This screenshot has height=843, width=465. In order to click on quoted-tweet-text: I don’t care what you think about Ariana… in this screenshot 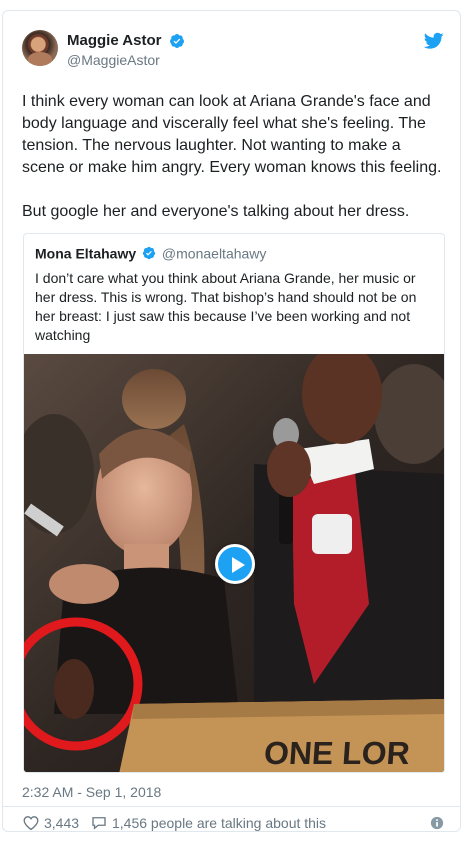, I will do `click(226, 306)`.